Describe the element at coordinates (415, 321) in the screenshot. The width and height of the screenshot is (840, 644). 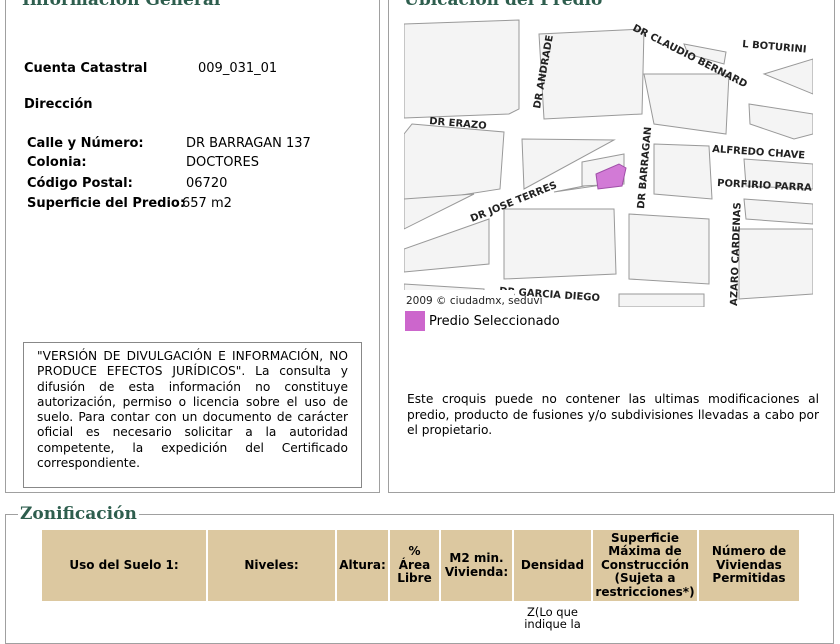
I see `legend-swatch` at that location.